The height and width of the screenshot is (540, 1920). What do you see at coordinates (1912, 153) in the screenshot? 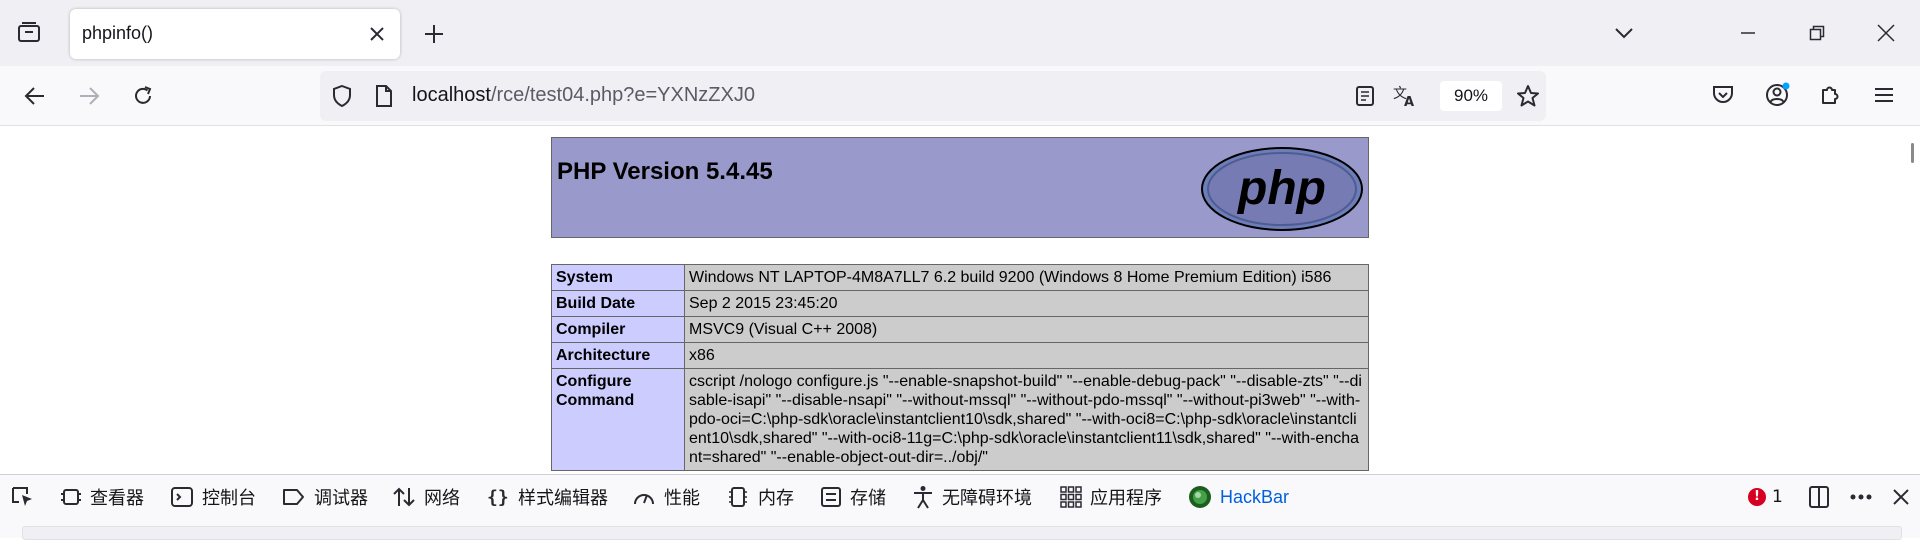
I see `scrollbar-thumb` at bounding box center [1912, 153].